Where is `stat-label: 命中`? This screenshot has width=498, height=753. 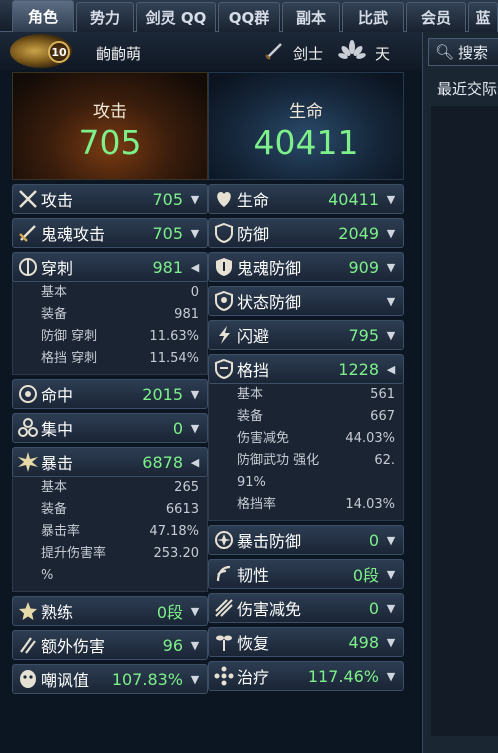 stat-label: 命中 is located at coordinates (57, 395).